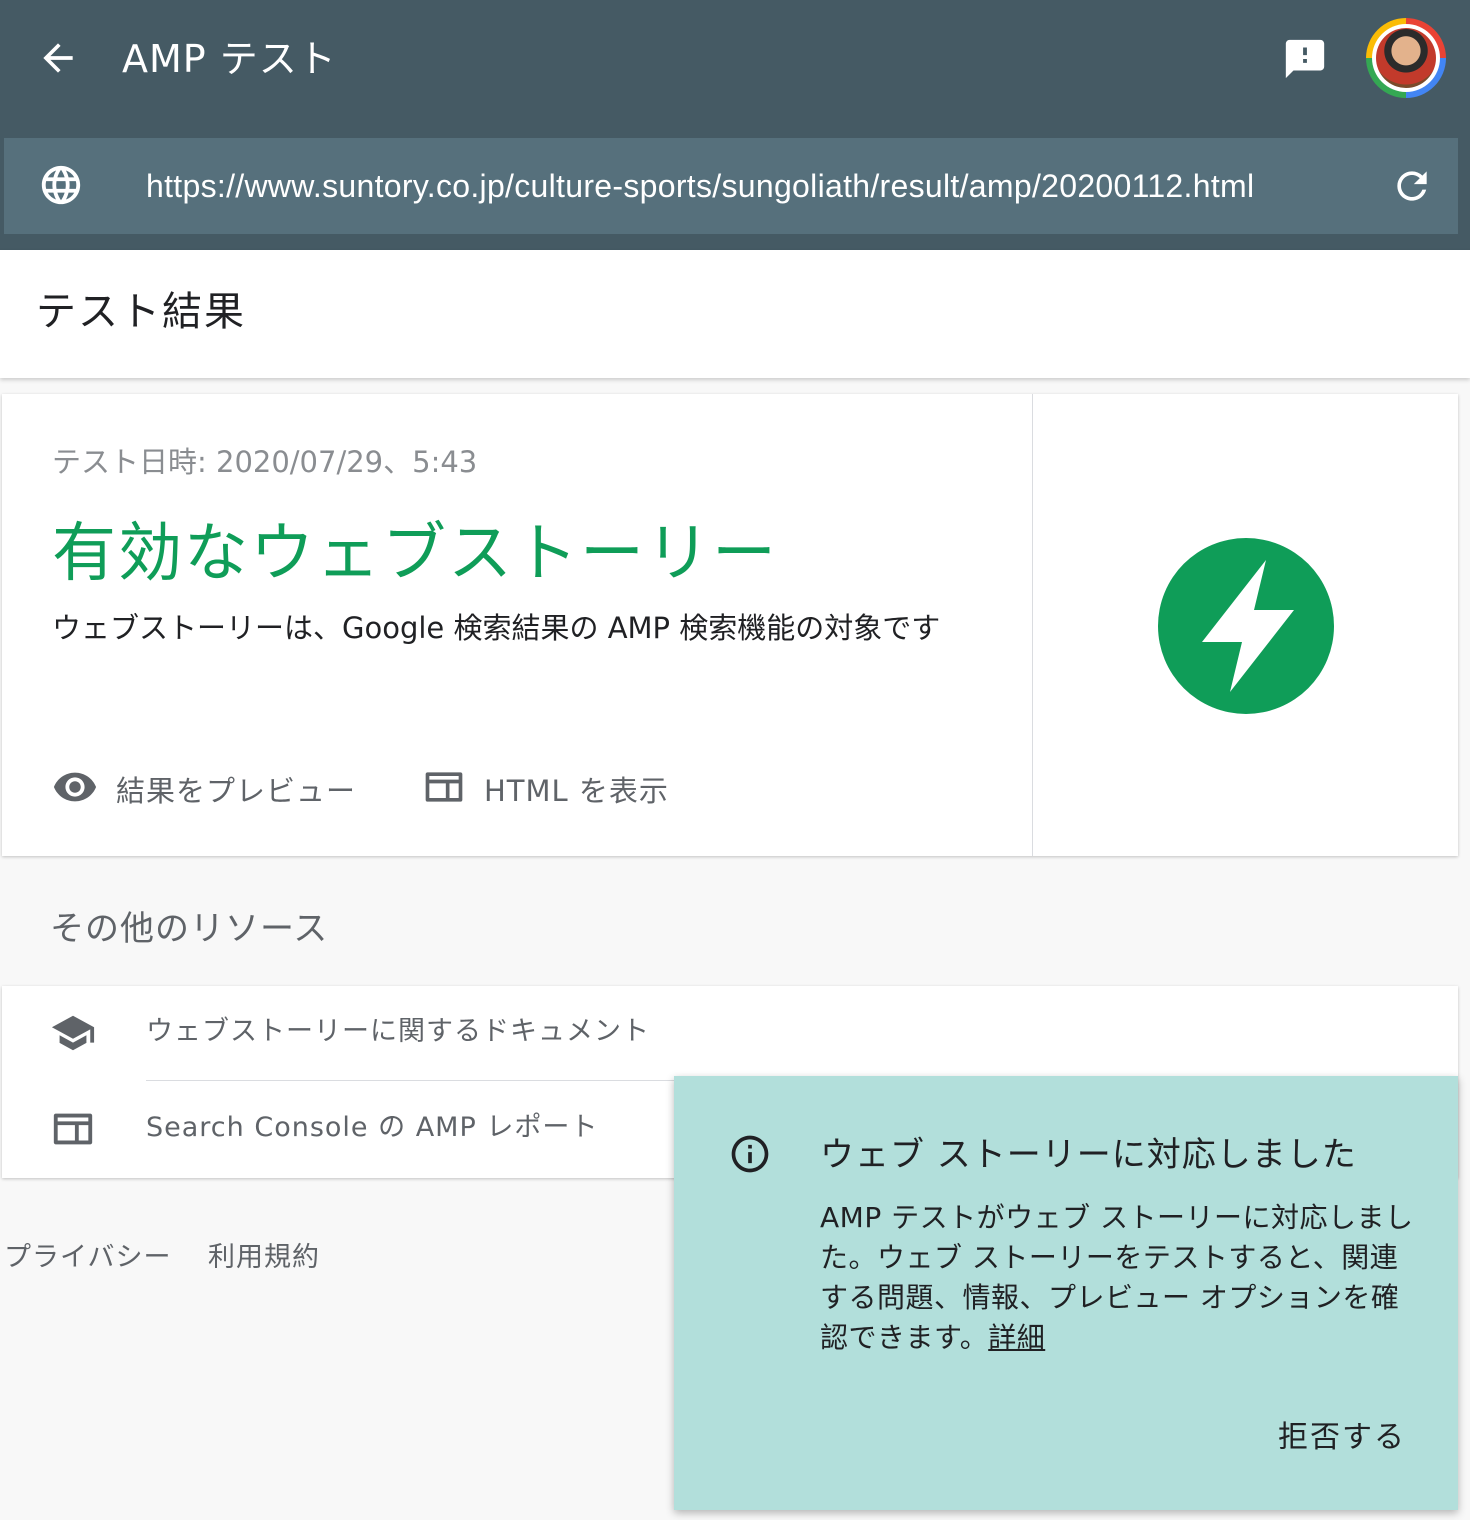 This screenshot has height=1520, width=1470. Describe the element at coordinates (1246, 626) in the screenshot. I see `amp-lightning-logo-icon` at that location.